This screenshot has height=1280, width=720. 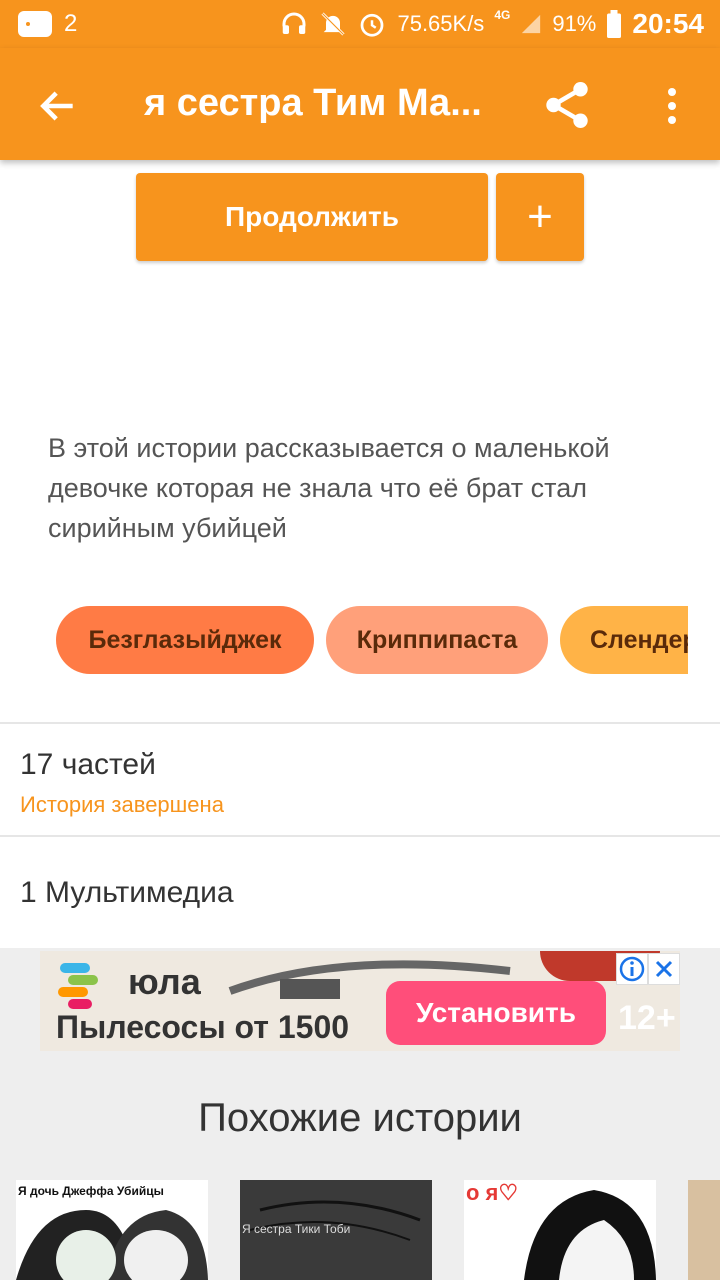 I want to click on ad-brand: юла, so click(x=164, y=981).